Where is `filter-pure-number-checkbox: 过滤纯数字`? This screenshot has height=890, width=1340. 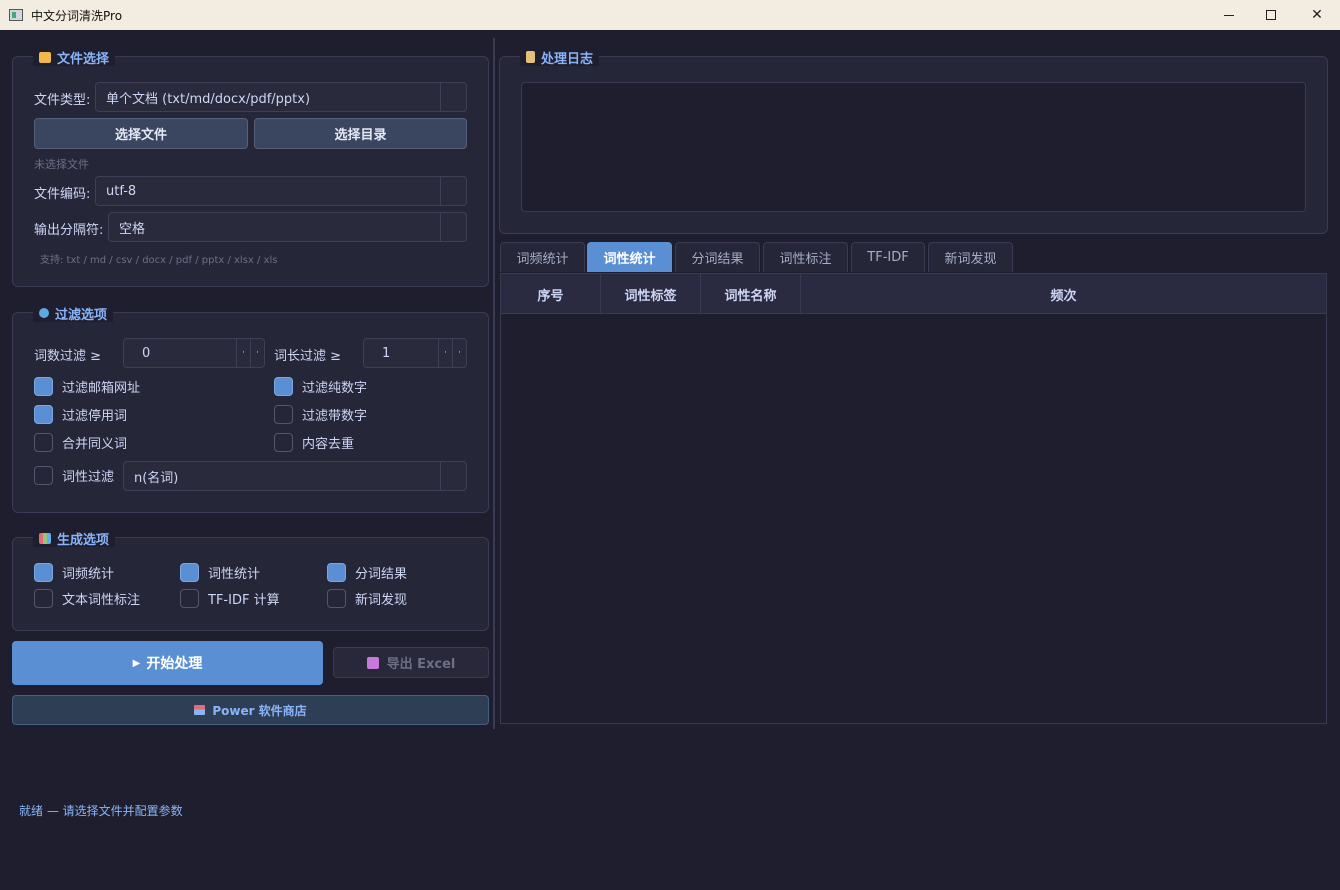 filter-pure-number-checkbox: 过滤纯数字 is located at coordinates (320, 386).